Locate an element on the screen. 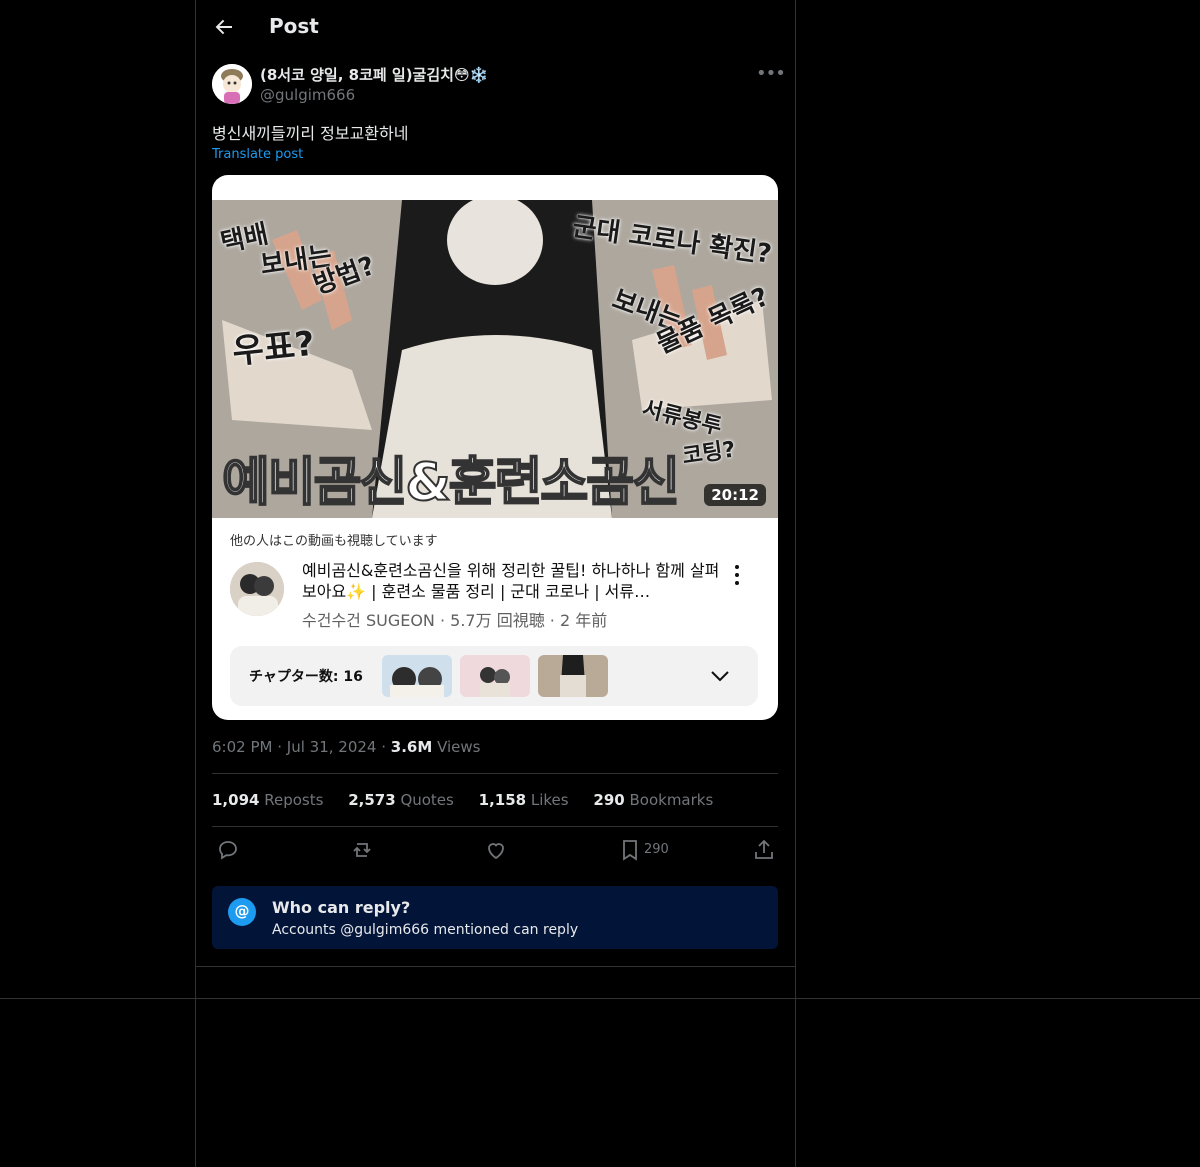 This screenshot has height=1167, width=1200. chevron-down-icon is located at coordinates (720, 676).